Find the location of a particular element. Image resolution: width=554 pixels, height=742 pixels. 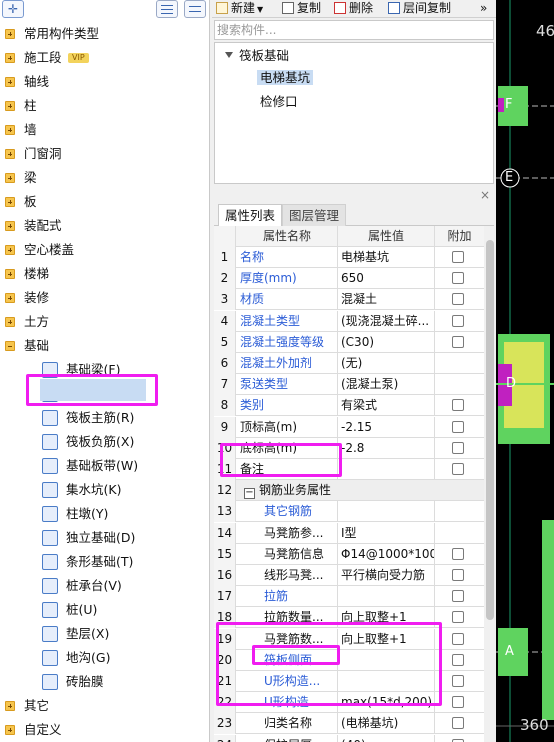

property-value: -2.8 is located at coordinates (386, 448).